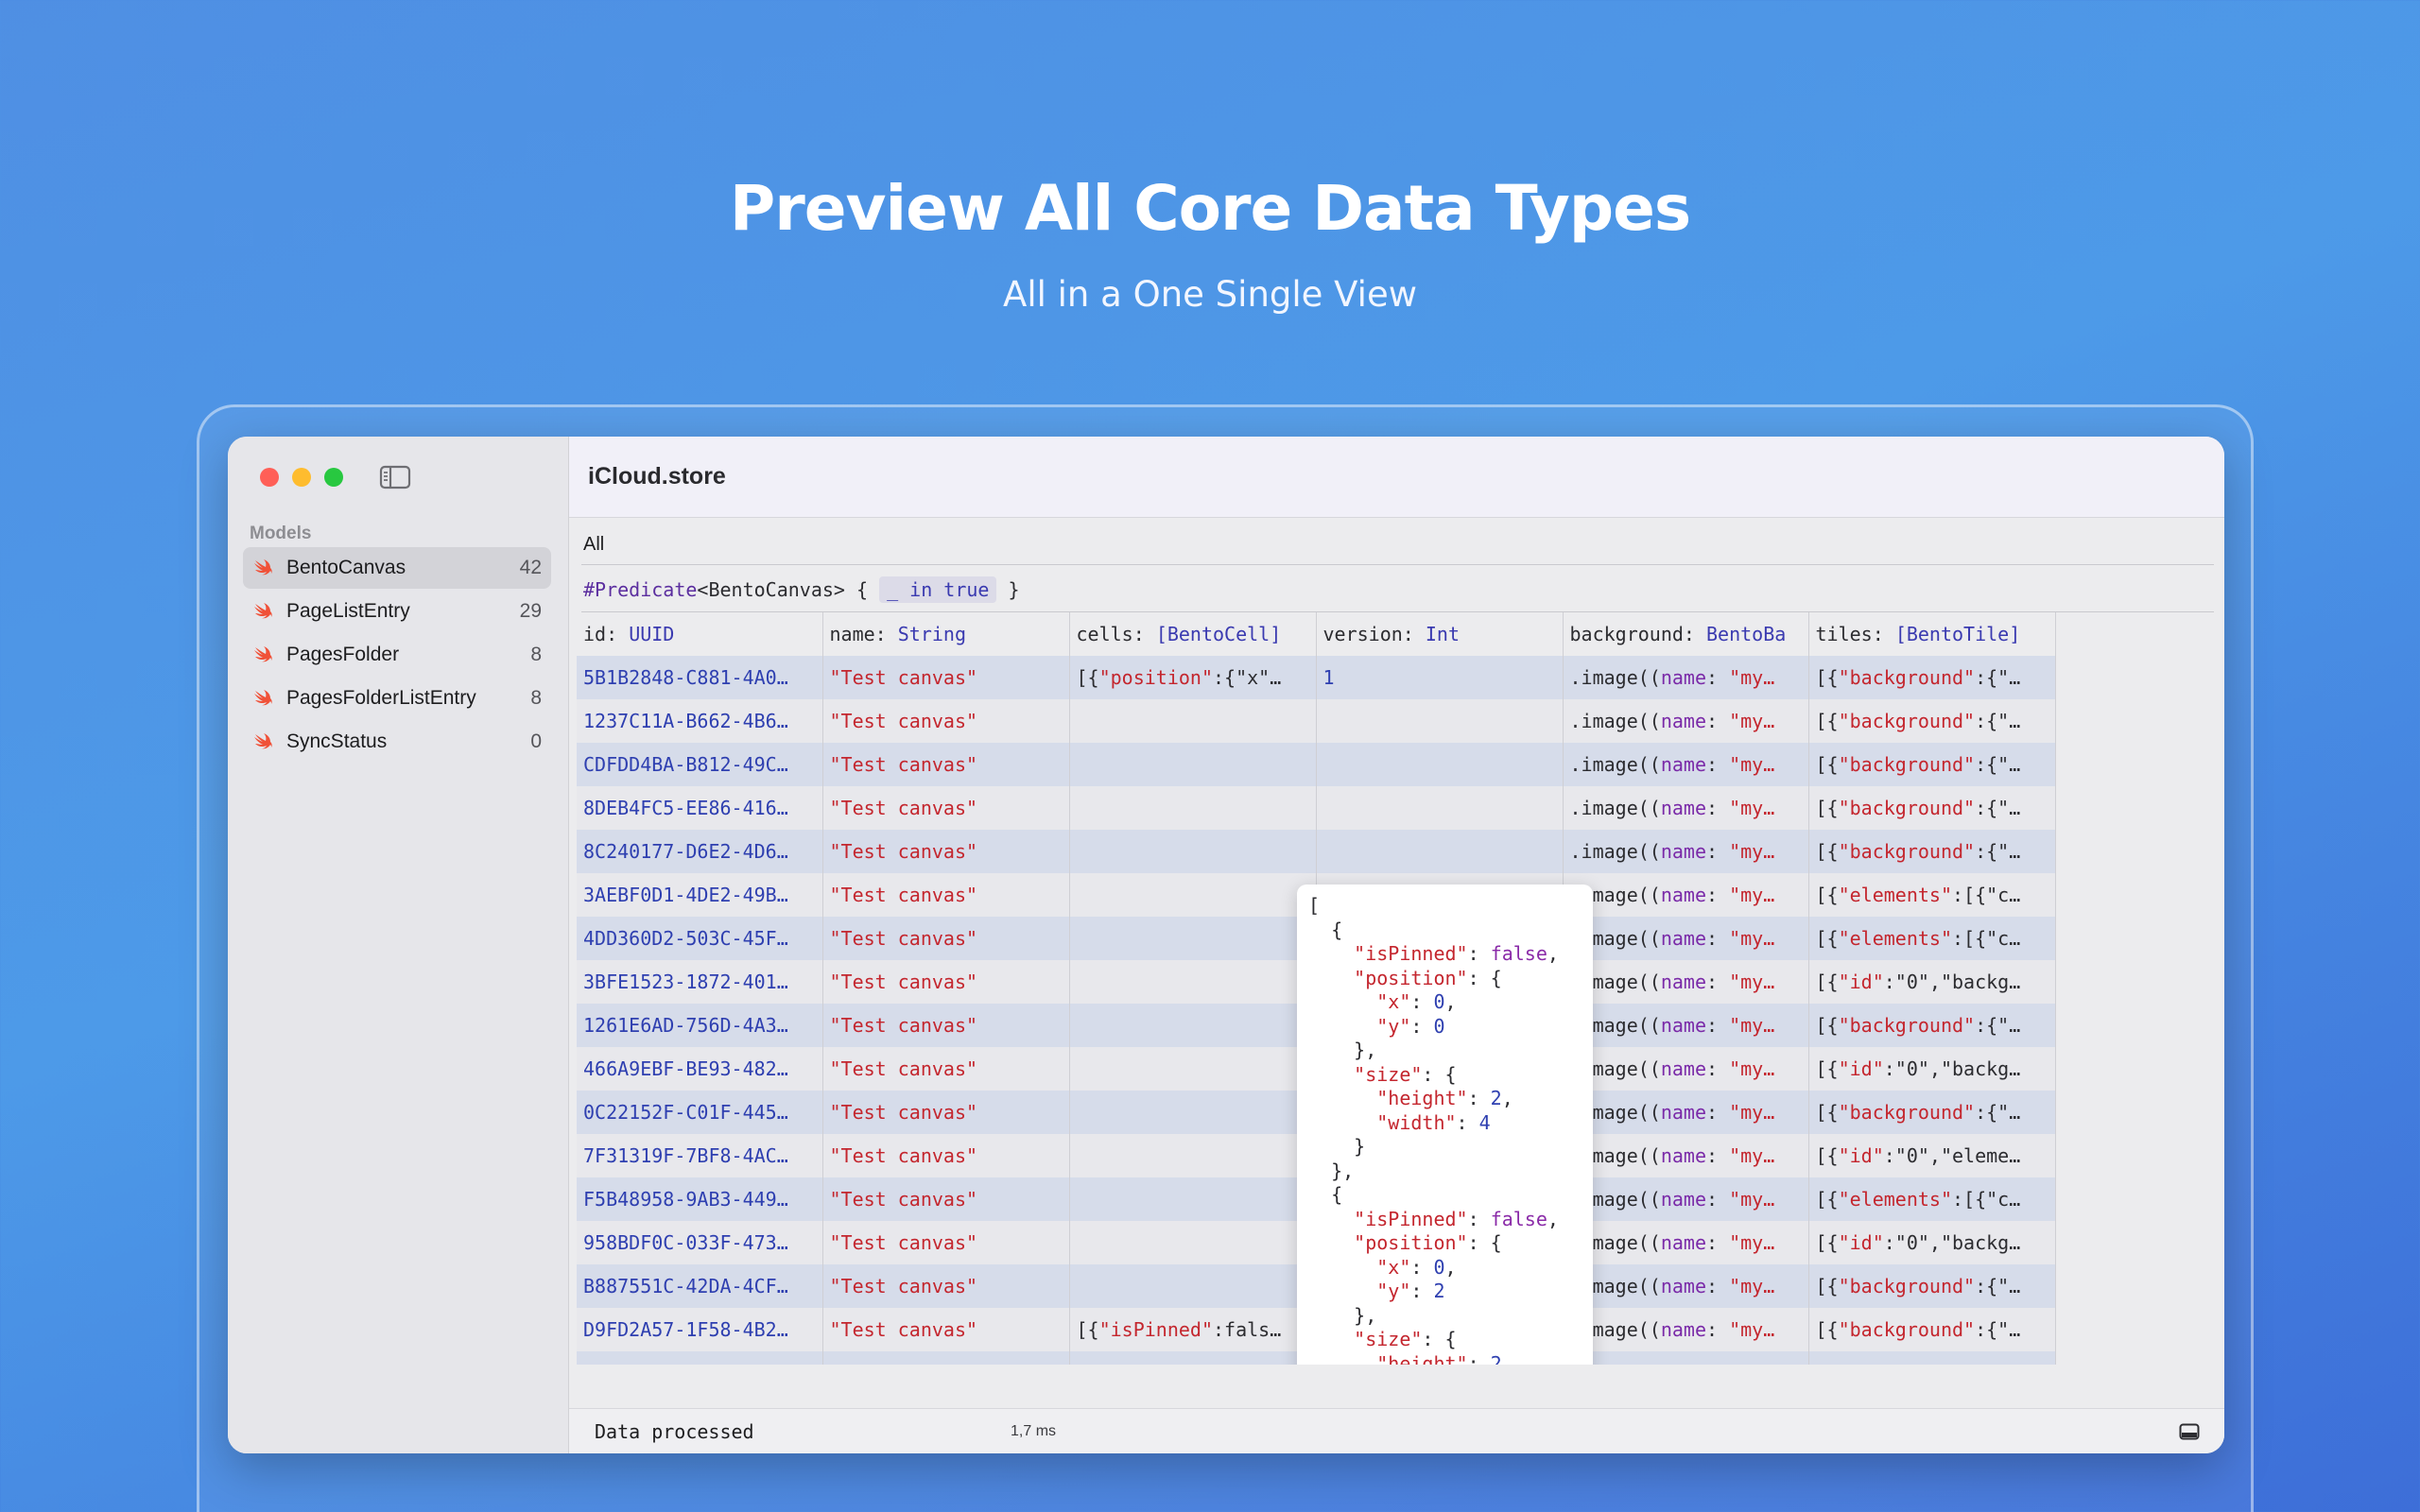 The image size is (2420, 1512). I want to click on sidebar-item-bentocanvas: BentoCanvas 42, so click(397, 568).